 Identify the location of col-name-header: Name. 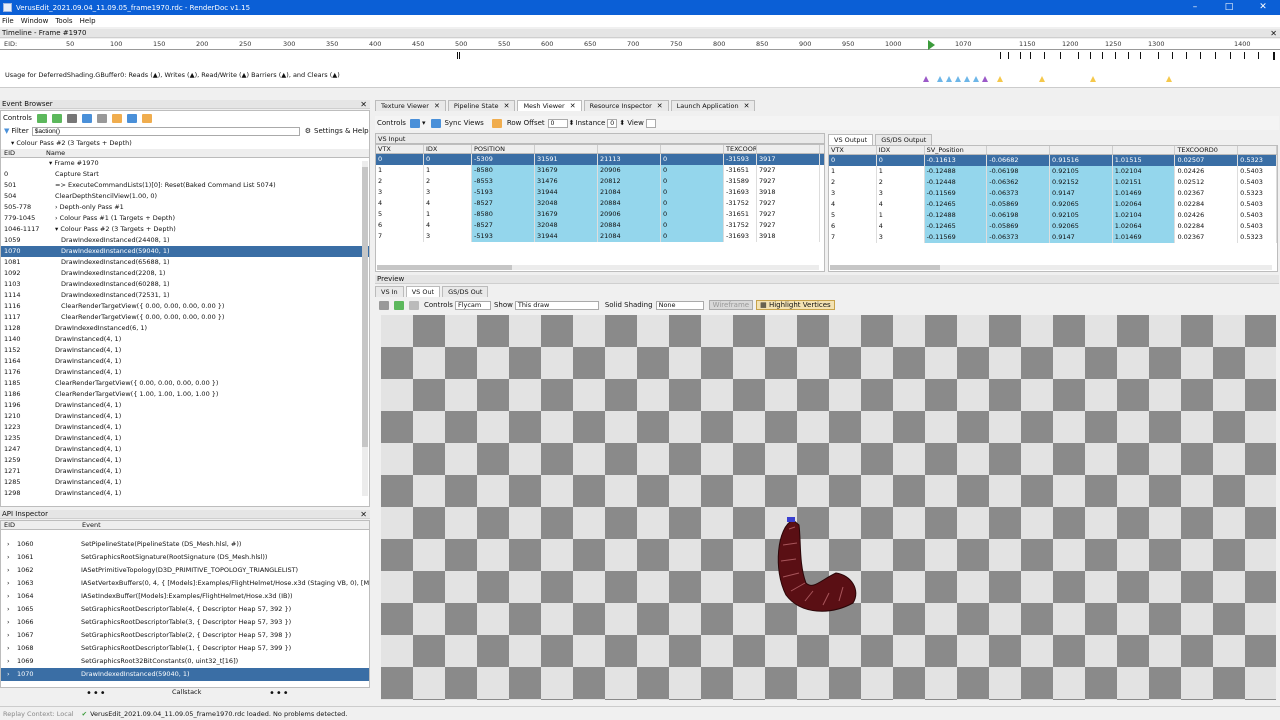
(206, 153).